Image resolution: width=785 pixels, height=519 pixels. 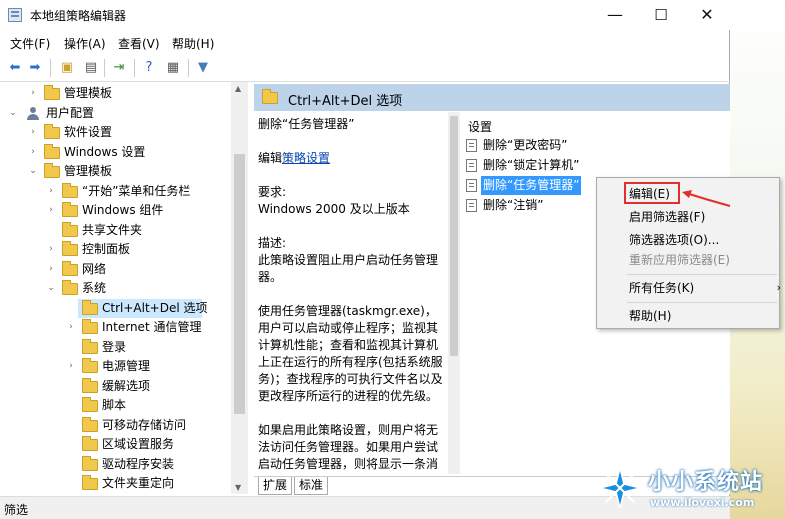 What do you see at coordinates (531, 185) in the screenshot?
I see `setting-label: 删除“任务管理器”` at bounding box center [531, 185].